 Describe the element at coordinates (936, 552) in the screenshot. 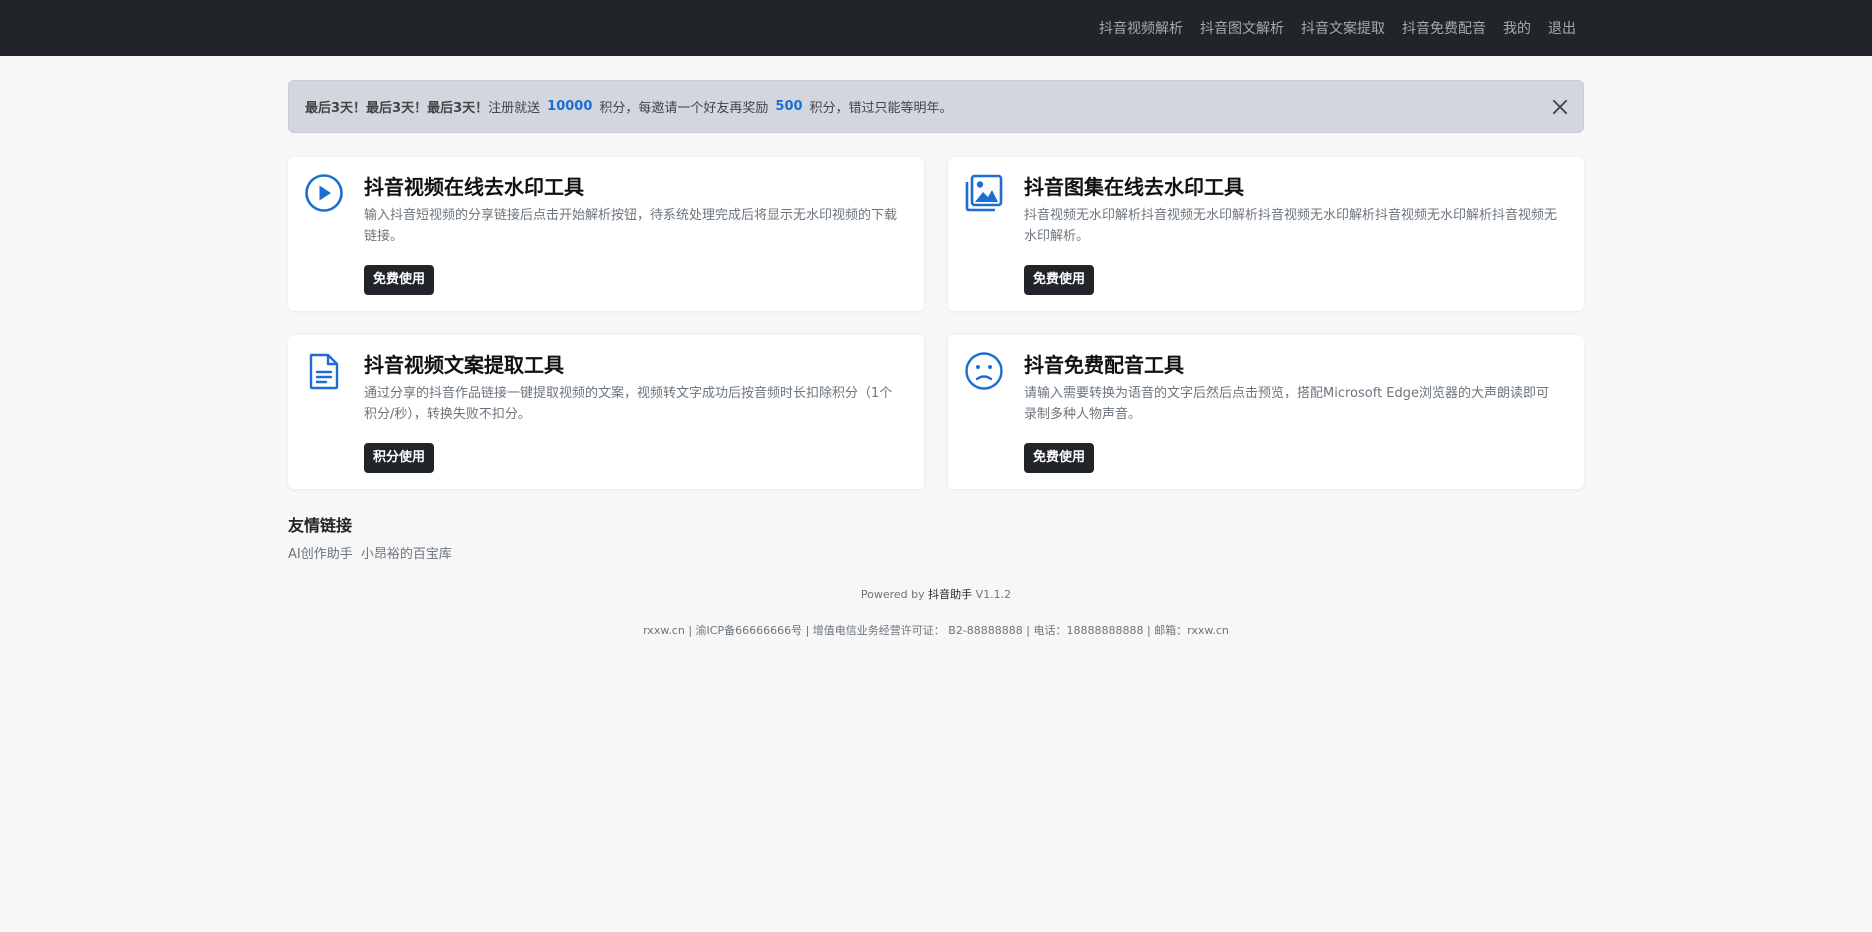

I see `friend-links: AI创作助手 小昂裕的百宝库` at that location.